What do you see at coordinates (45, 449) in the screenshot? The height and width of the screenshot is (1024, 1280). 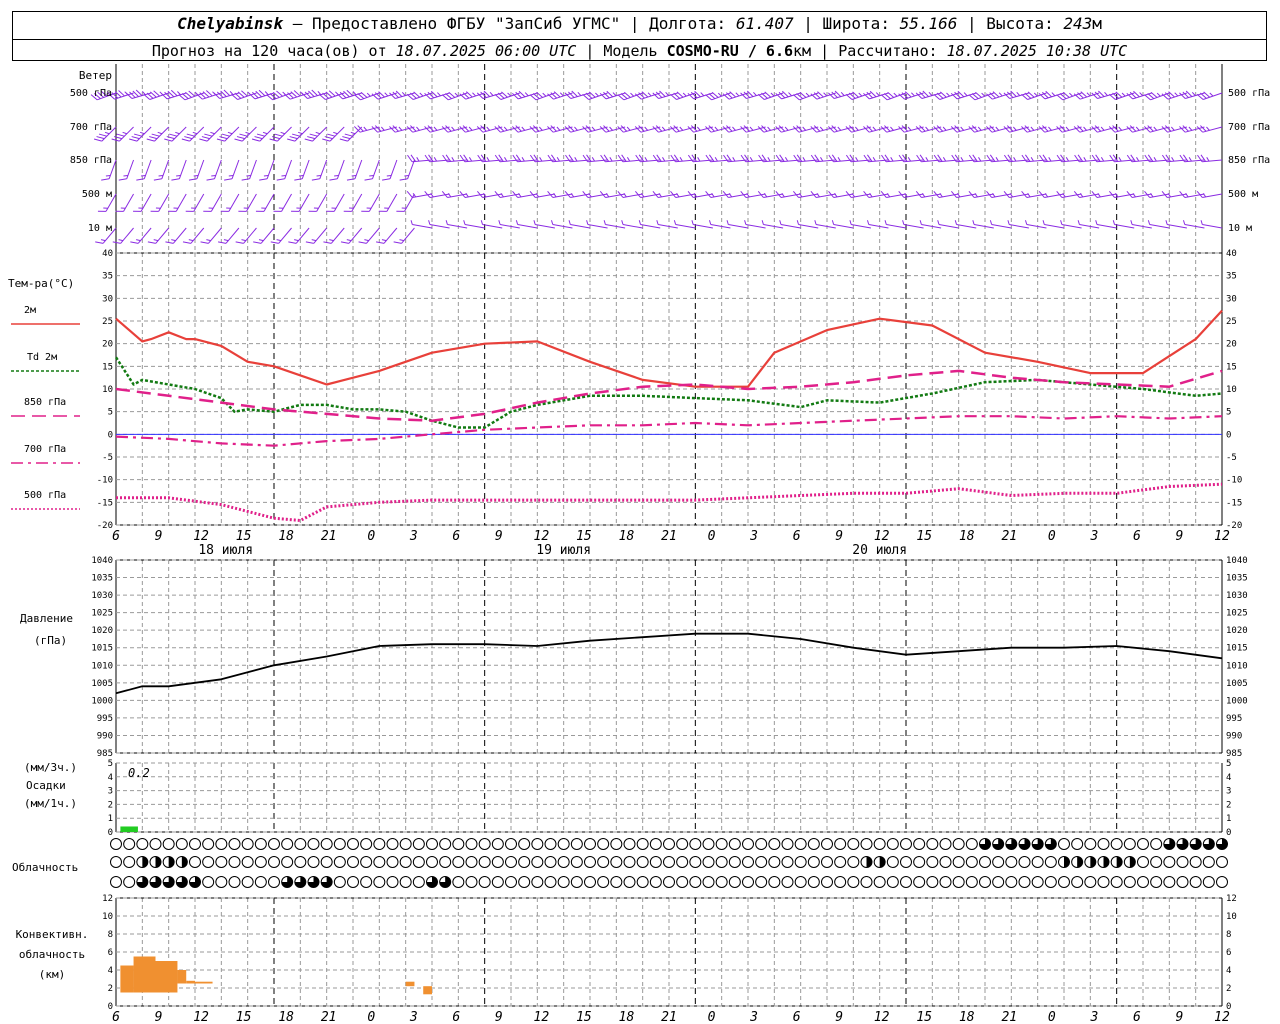 I see `legend-label: 700 гПа` at bounding box center [45, 449].